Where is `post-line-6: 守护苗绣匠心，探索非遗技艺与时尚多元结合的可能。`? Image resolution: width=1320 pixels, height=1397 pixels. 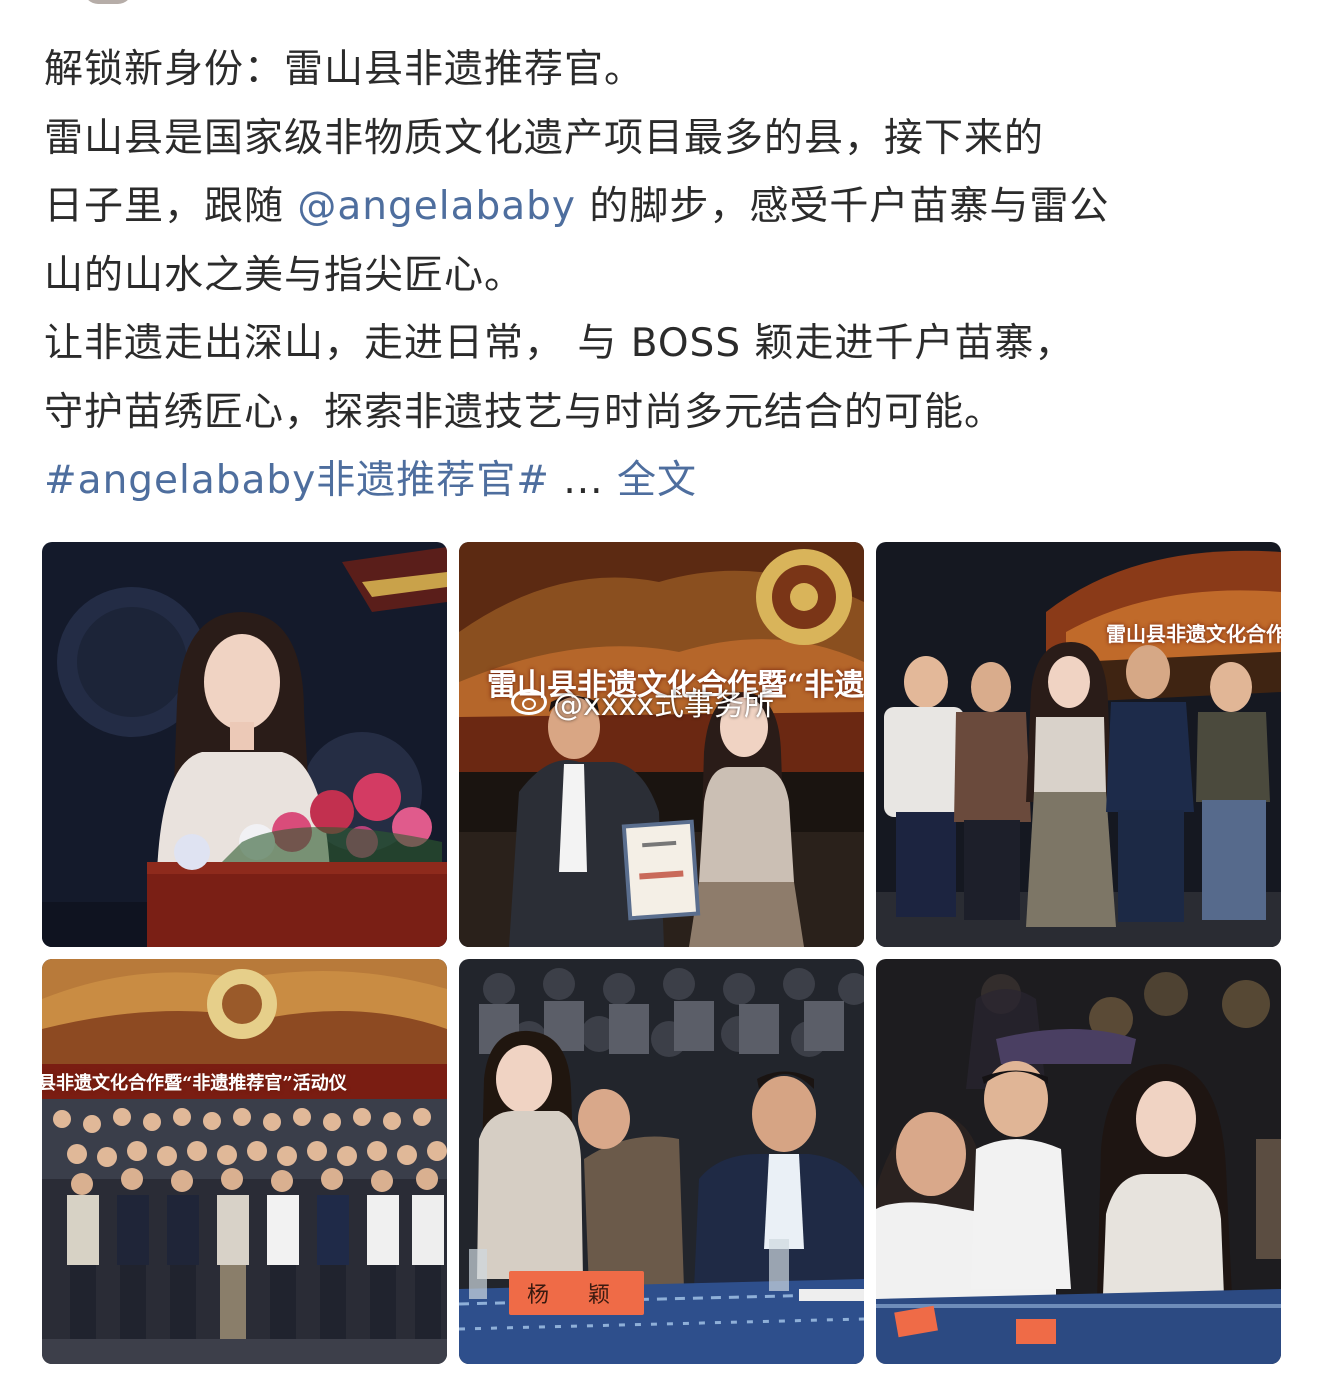
post-line-6: 守护苗绣匠心，探索非遗技艺与时尚多元结合的可能。 is located at coordinates (524, 412).